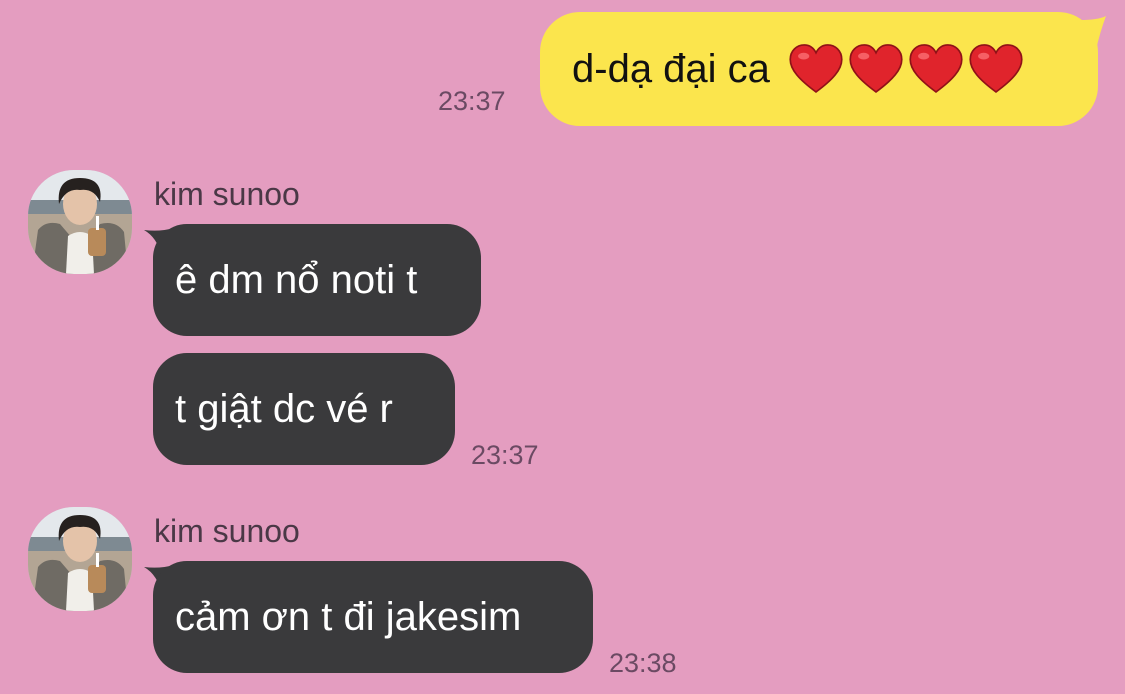 This screenshot has width=1125, height=694. I want to click on heart-emoji-group, so click(906, 69).